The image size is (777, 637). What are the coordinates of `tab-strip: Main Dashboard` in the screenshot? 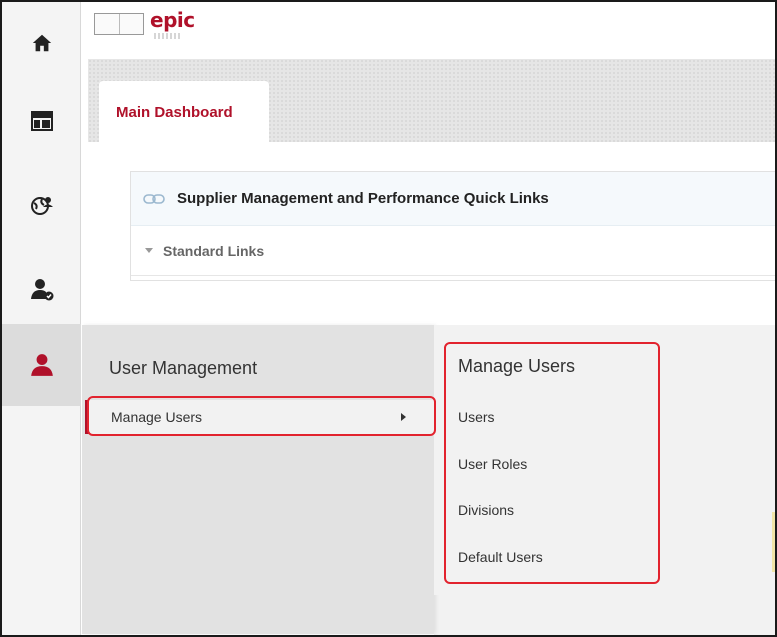 It's located at (431, 101).